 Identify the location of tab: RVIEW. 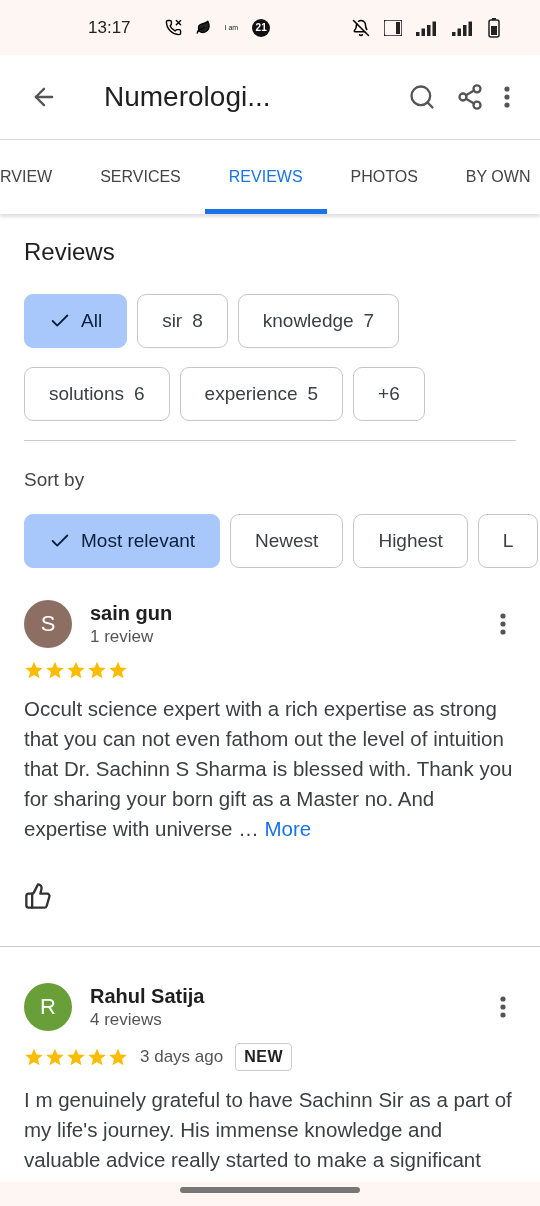
(38, 177).